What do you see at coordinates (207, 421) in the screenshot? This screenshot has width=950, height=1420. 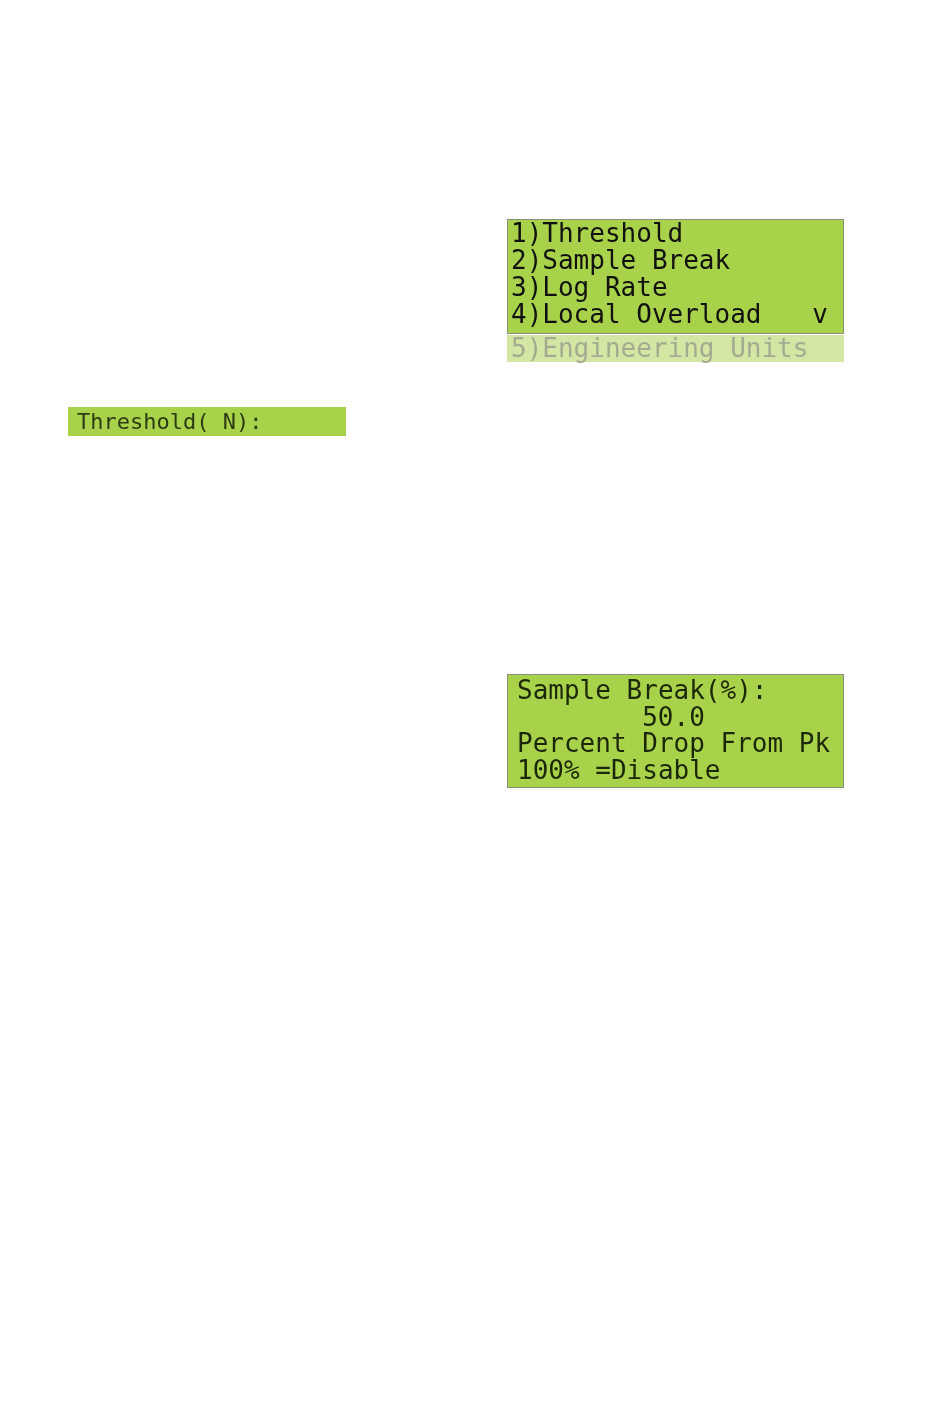 I see `lcd-prompt: Threshold( N):` at bounding box center [207, 421].